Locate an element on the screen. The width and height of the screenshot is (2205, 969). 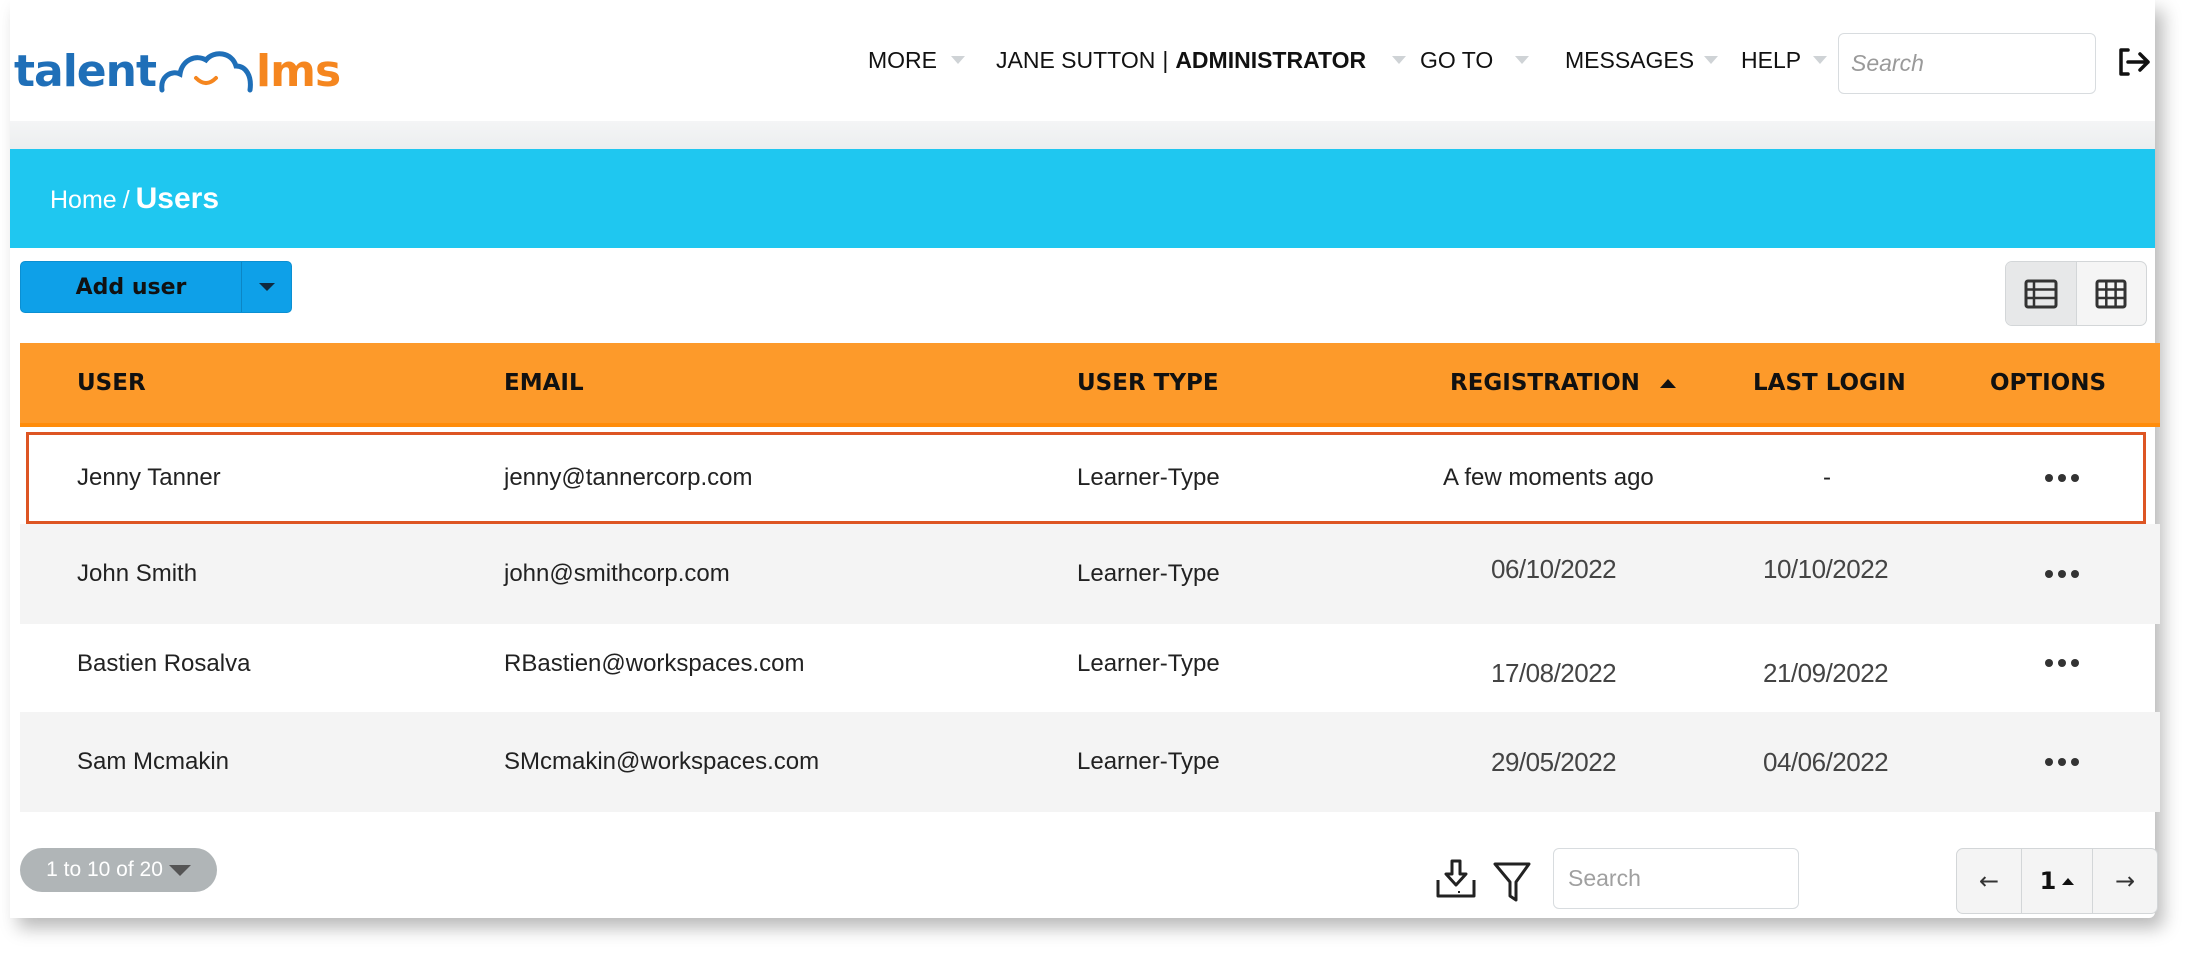
cell-user: Sam Mcmakin is located at coordinates (153, 762).